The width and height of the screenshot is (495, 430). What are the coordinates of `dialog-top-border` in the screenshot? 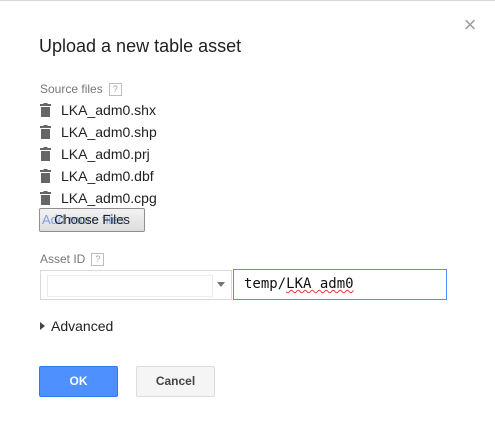 It's located at (247, 0).